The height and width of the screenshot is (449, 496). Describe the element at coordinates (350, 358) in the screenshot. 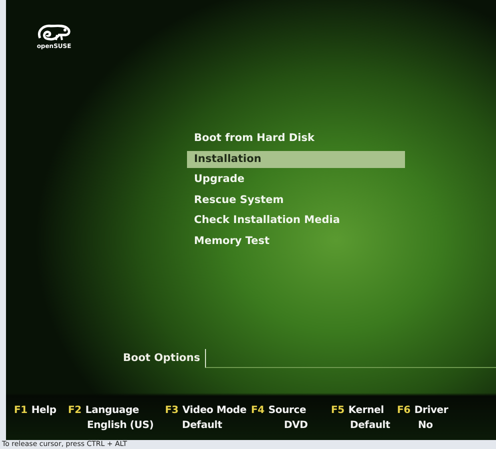

I see `boot-options-field` at that location.